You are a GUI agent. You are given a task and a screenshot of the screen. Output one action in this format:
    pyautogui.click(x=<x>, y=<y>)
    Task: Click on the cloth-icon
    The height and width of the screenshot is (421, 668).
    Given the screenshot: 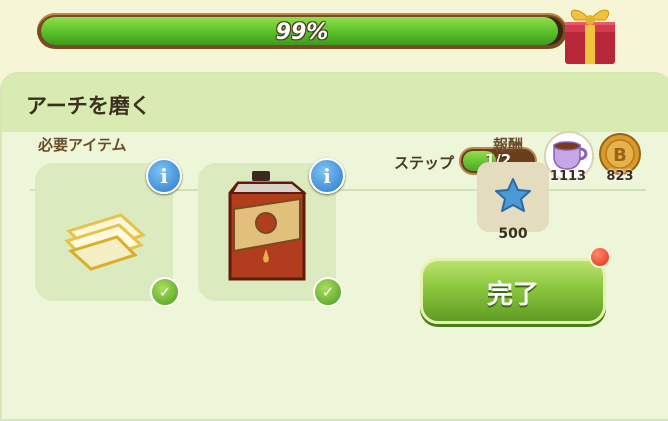 What is the action you would take?
    pyautogui.click(x=105, y=242)
    